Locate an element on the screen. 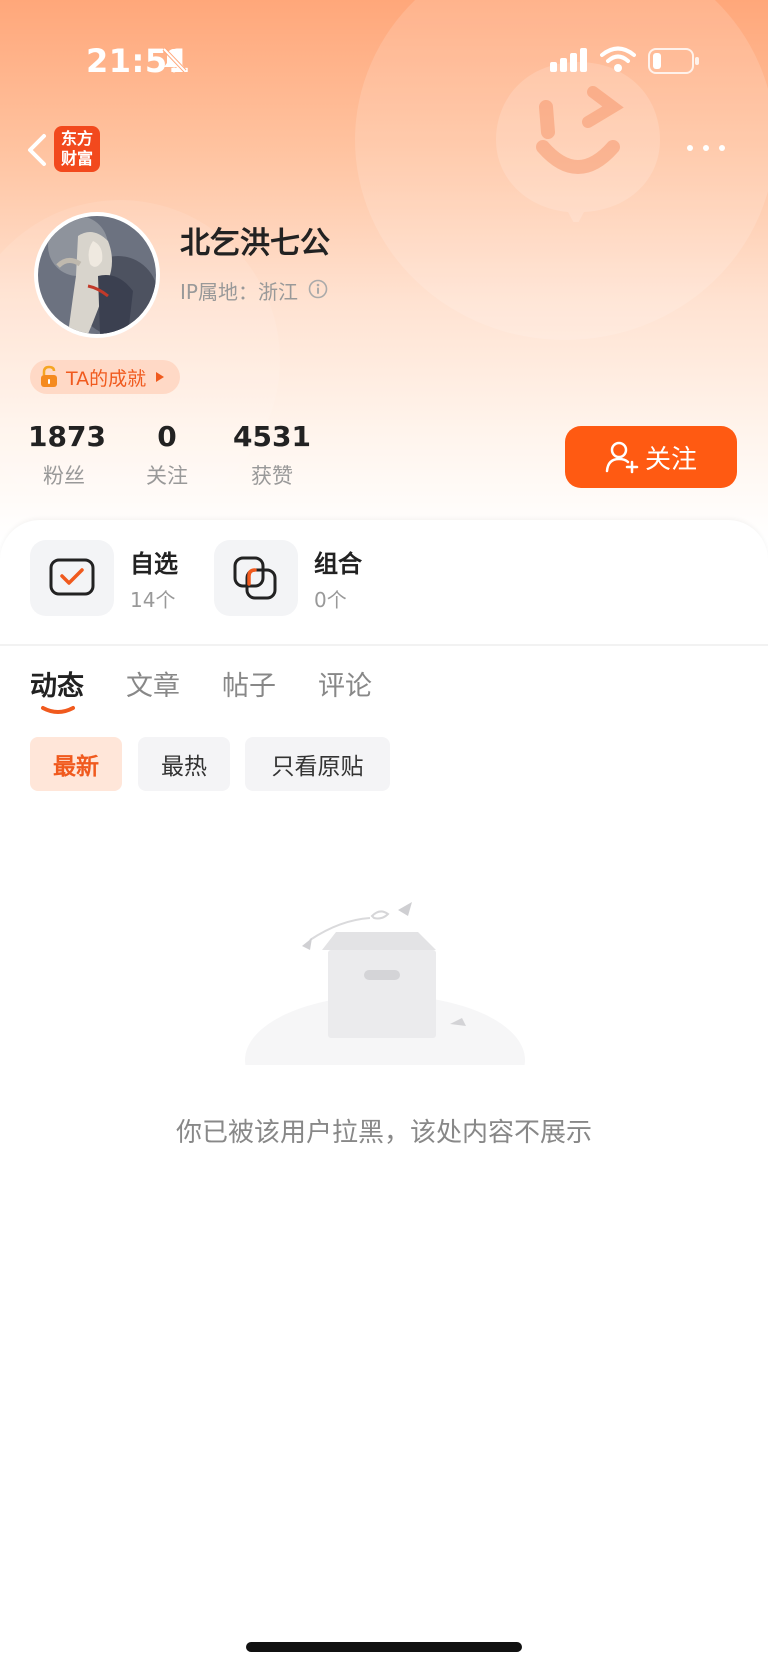 This screenshot has height=1670, width=768. stat-likes: 4531 获赞 is located at coordinates (272, 455).